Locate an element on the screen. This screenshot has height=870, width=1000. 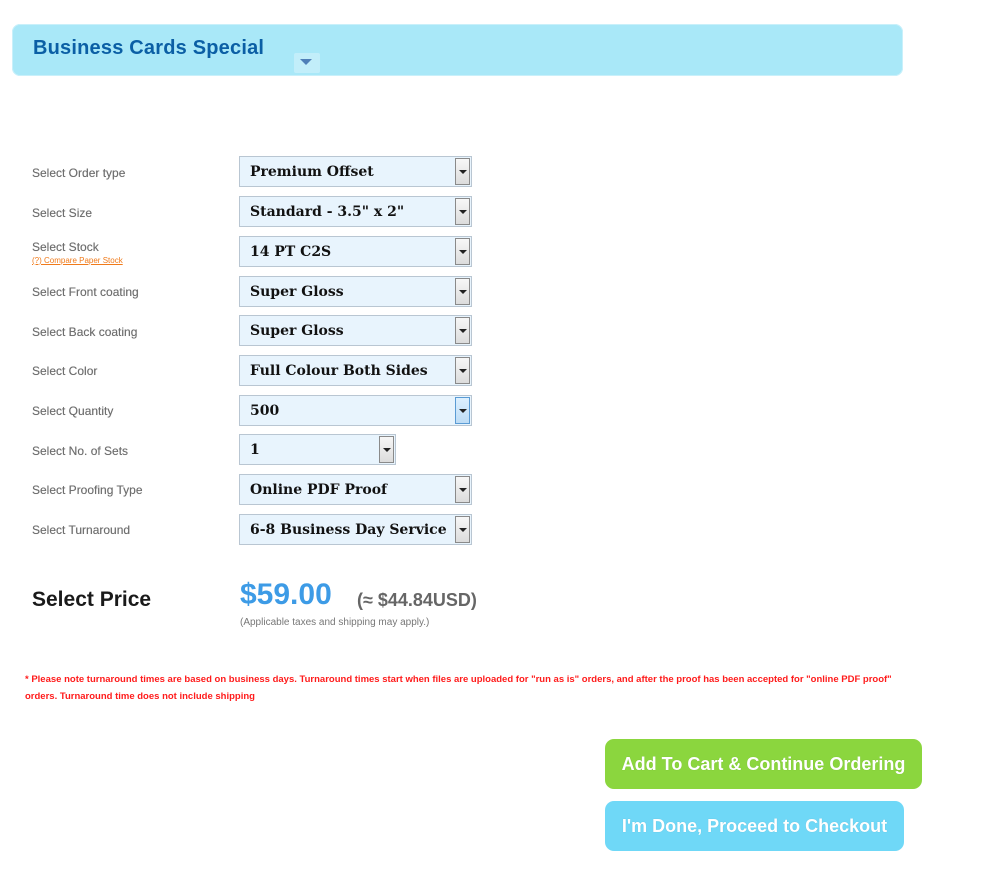
color-select: Full Colour Both Sides is located at coordinates (355, 370).